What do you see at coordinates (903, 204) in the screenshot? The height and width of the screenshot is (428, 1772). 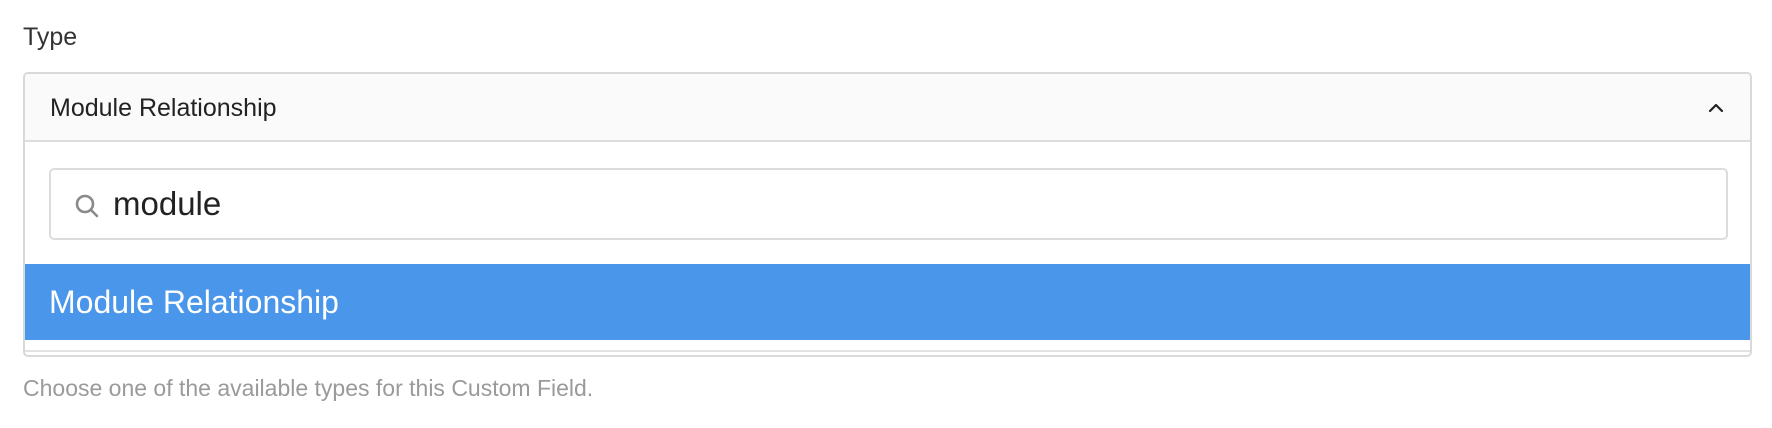 I see `search-input` at bounding box center [903, 204].